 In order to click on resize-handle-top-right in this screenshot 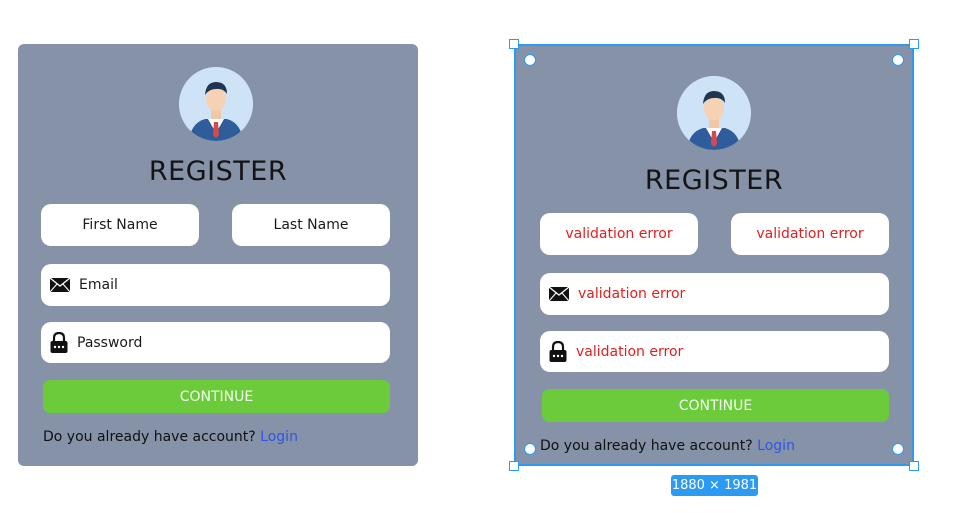, I will do `click(914, 44)`.